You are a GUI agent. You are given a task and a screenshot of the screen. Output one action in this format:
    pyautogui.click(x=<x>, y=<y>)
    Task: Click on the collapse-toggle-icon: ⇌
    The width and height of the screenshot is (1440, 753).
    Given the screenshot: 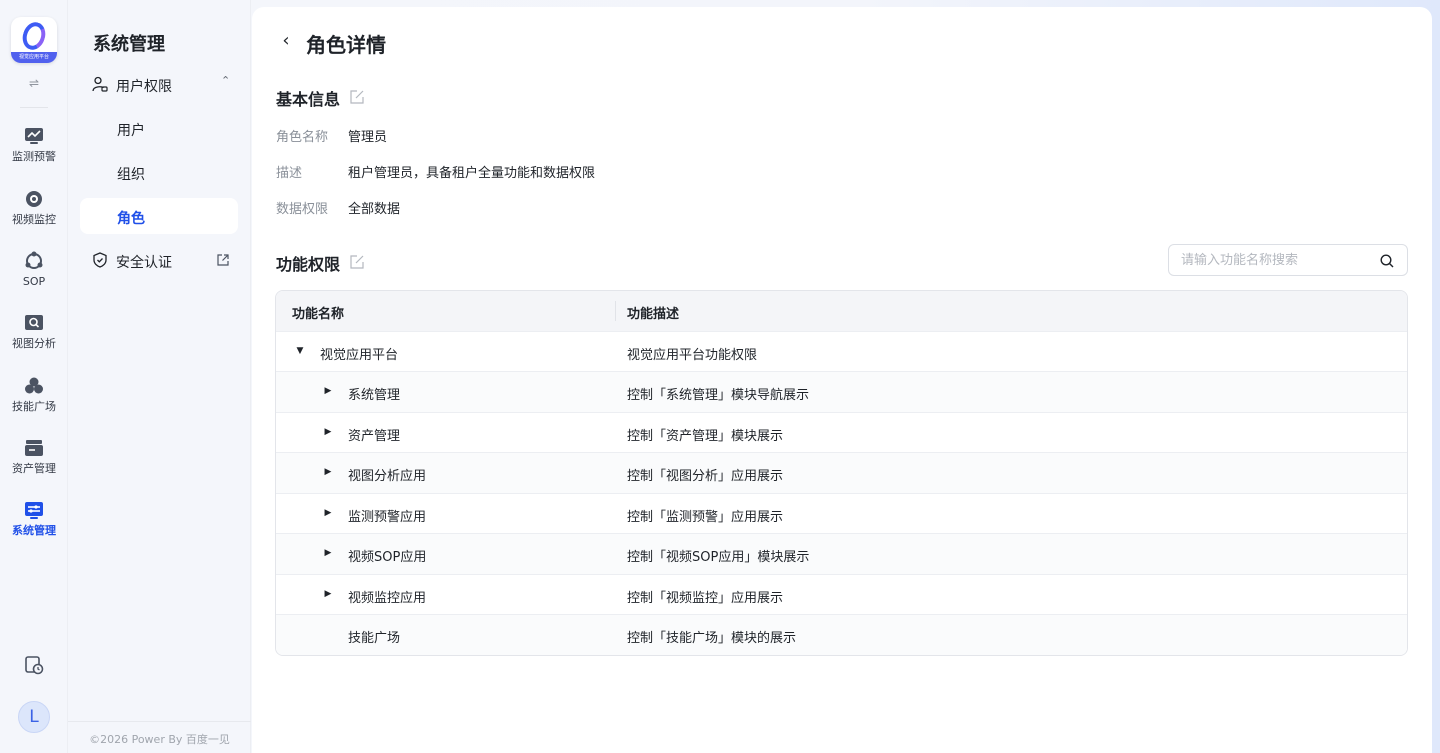 What is the action you would take?
    pyautogui.click(x=34, y=83)
    